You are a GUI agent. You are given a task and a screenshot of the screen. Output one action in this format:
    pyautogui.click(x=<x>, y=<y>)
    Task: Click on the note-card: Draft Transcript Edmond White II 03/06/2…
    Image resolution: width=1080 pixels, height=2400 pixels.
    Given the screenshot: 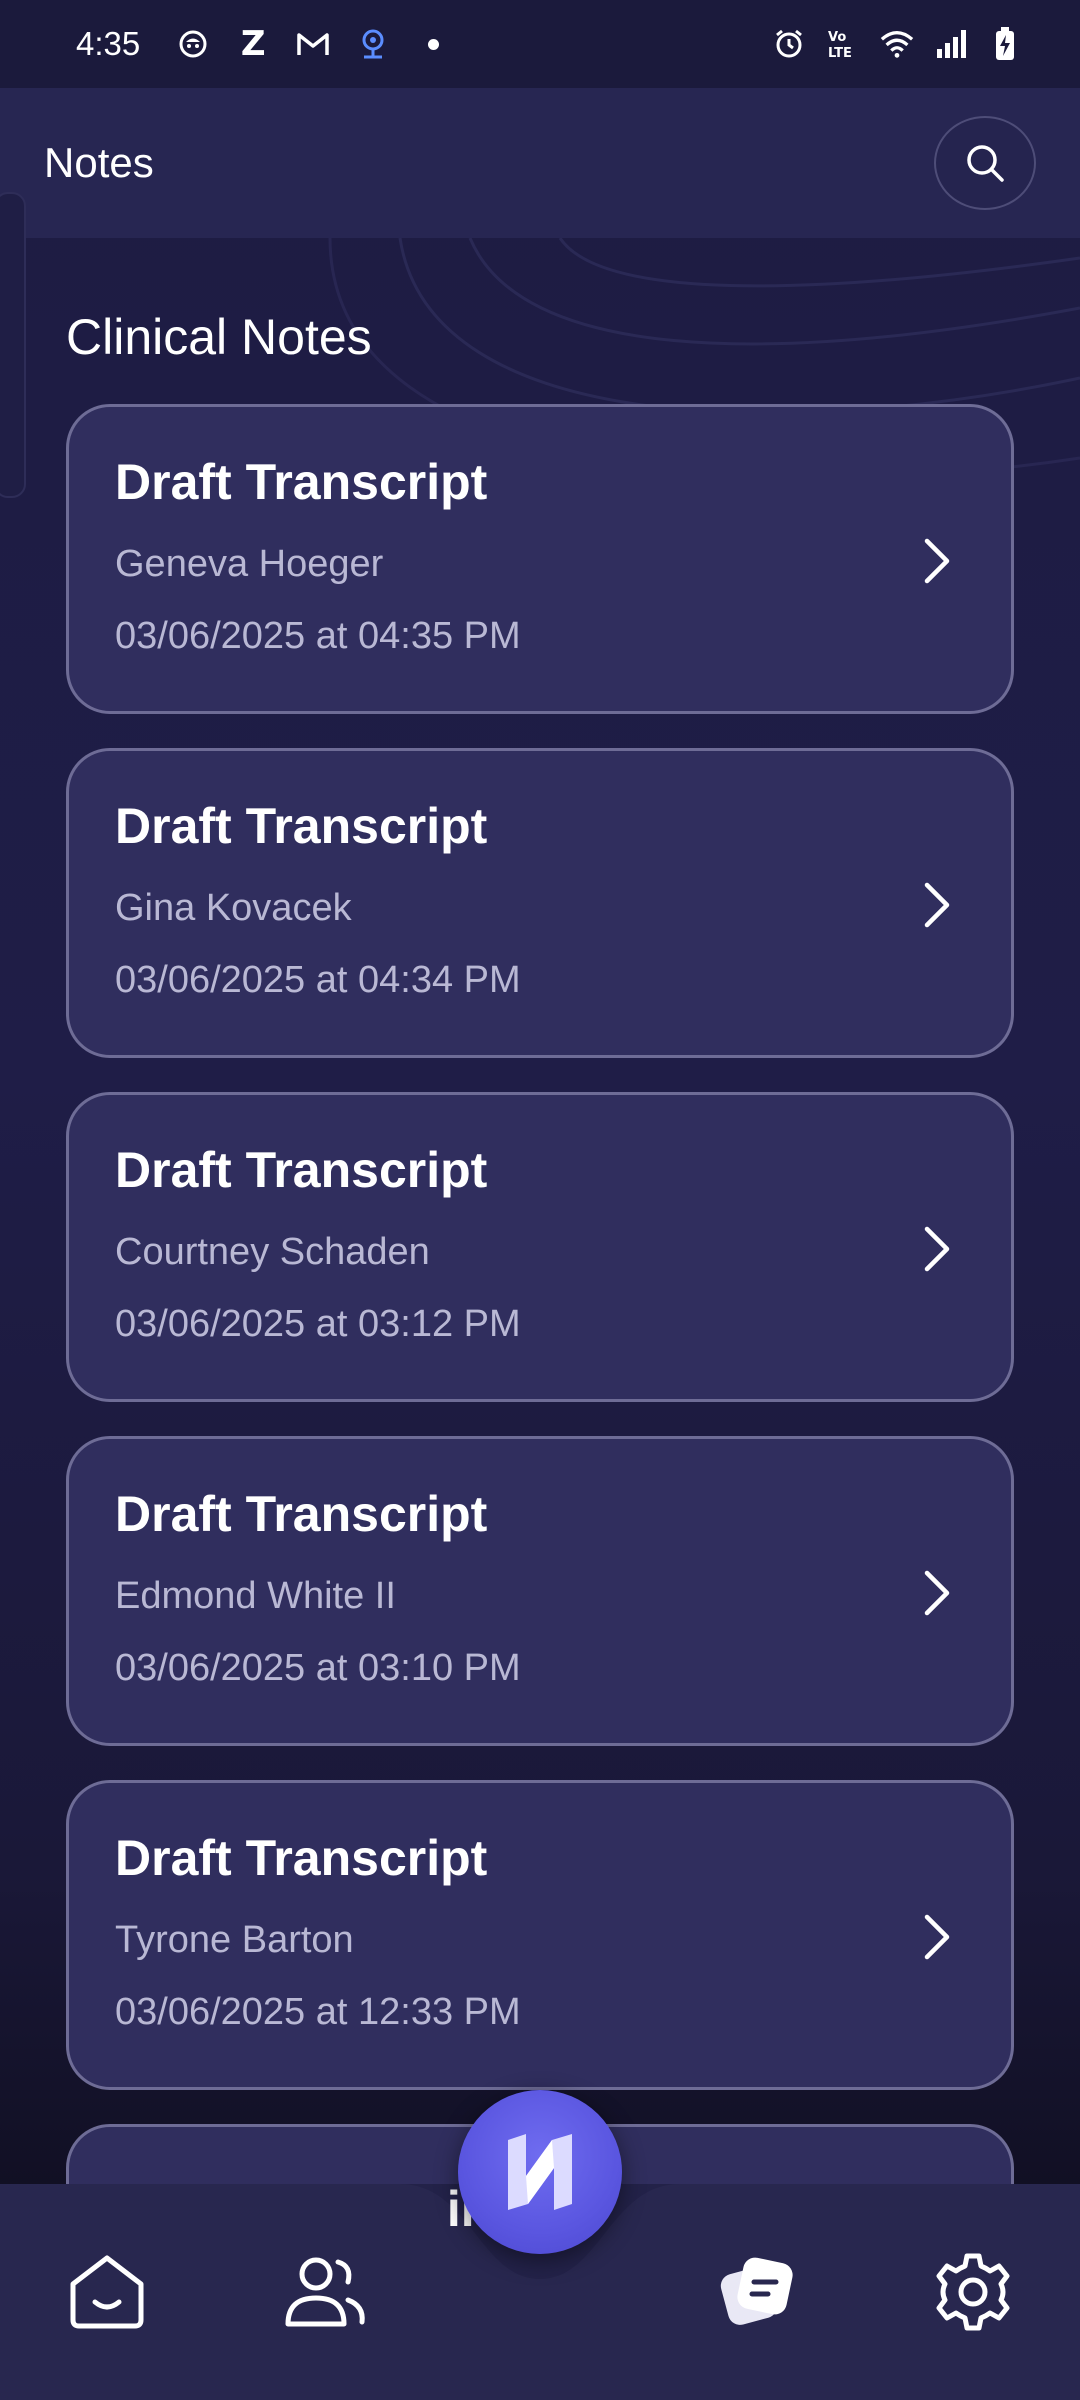 What is the action you would take?
    pyautogui.click(x=540, y=1591)
    